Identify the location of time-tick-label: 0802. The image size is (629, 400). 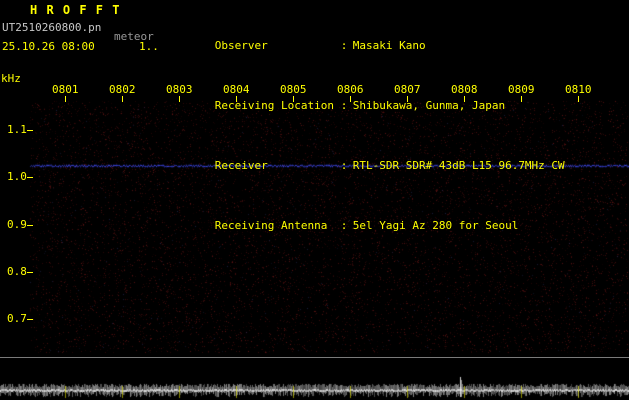
(122, 89).